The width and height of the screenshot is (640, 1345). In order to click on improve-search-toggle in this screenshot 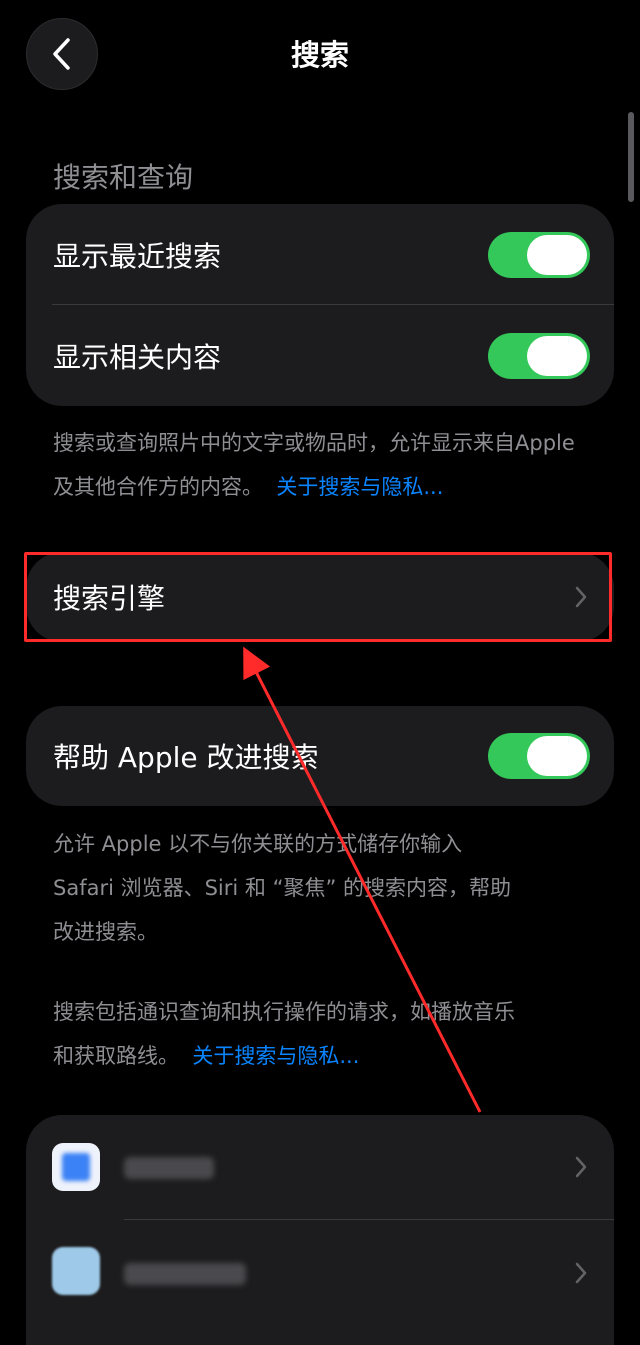, I will do `click(539, 756)`.